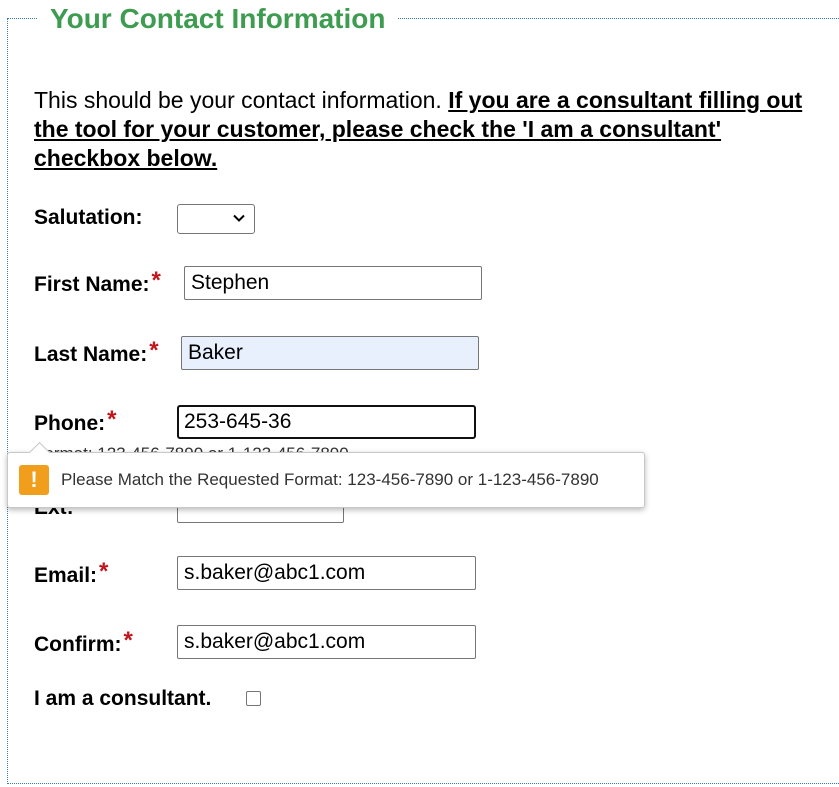  Describe the element at coordinates (253, 698) in the screenshot. I see `consultant-checkbox` at that location.